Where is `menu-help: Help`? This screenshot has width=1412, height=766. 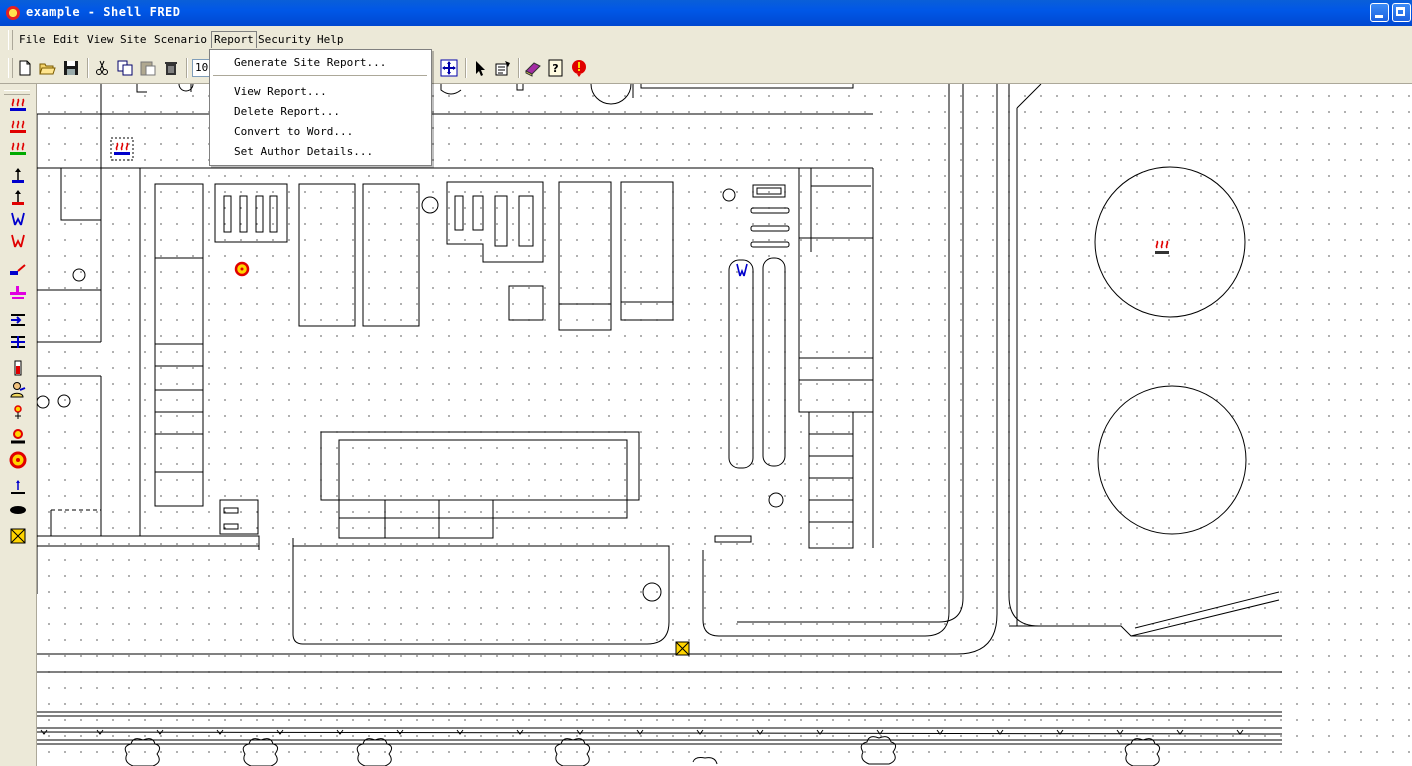 menu-help: Help is located at coordinates (330, 40).